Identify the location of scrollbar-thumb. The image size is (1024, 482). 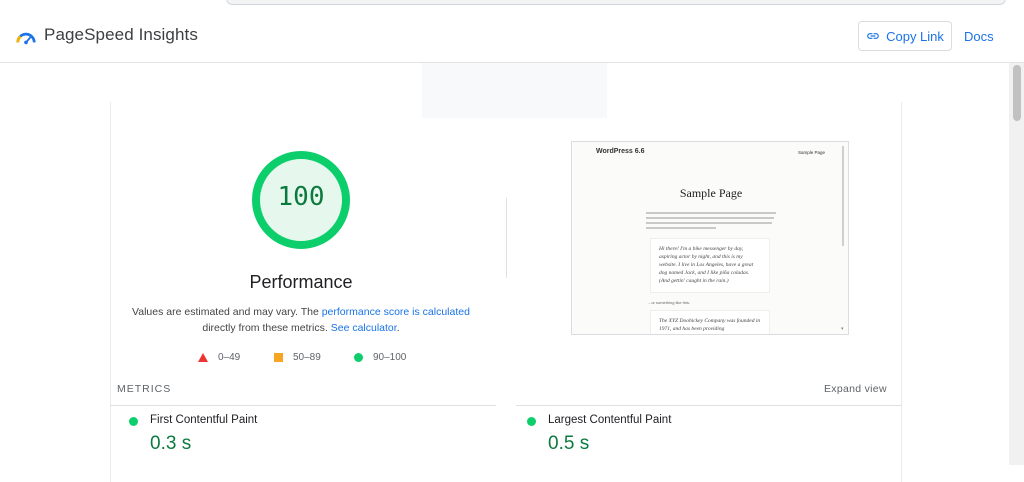
(1017, 93).